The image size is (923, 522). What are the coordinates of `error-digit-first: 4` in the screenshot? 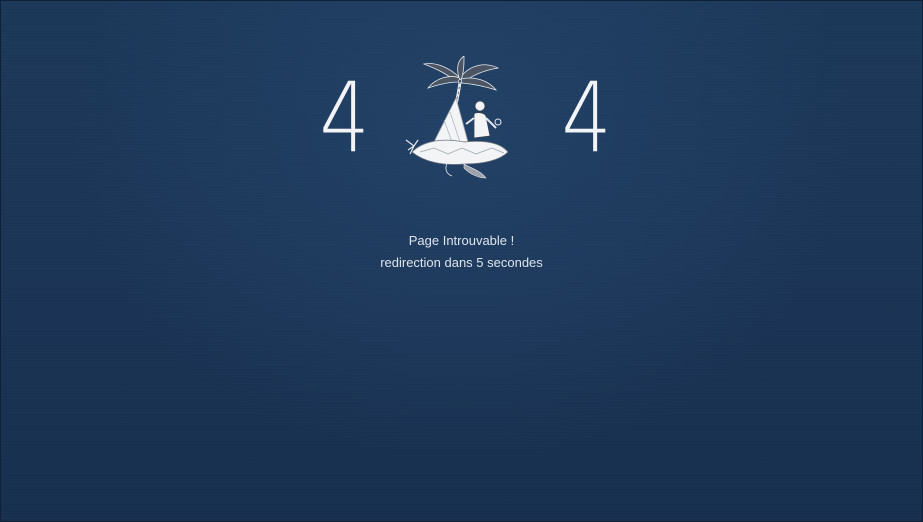 It's located at (344, 118).